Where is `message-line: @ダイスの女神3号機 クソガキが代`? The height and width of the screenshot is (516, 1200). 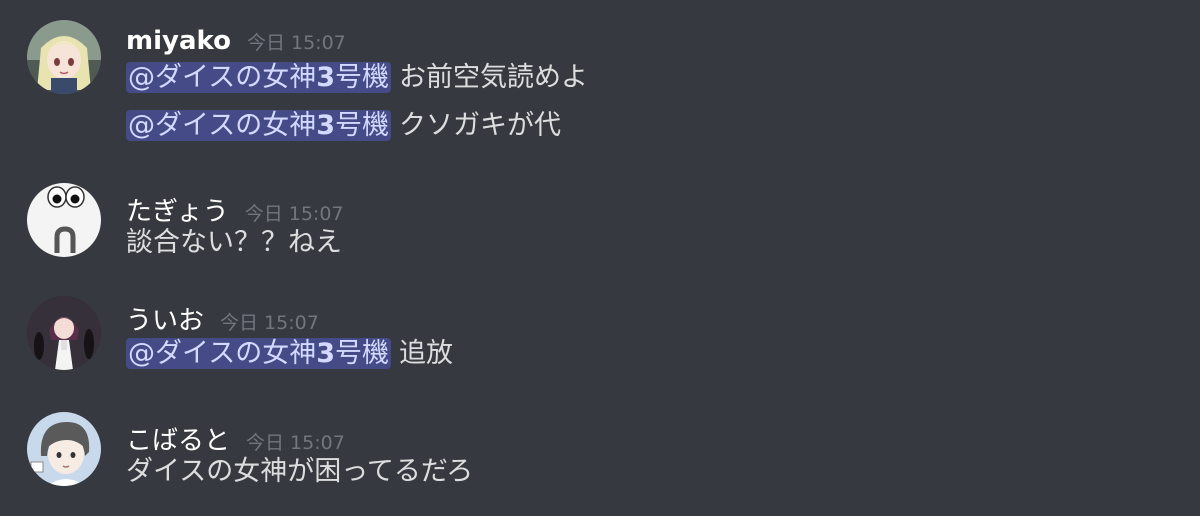
message-line: @ダイスの女神3号機 クソガキが代 is located at coordinates (343, 126).